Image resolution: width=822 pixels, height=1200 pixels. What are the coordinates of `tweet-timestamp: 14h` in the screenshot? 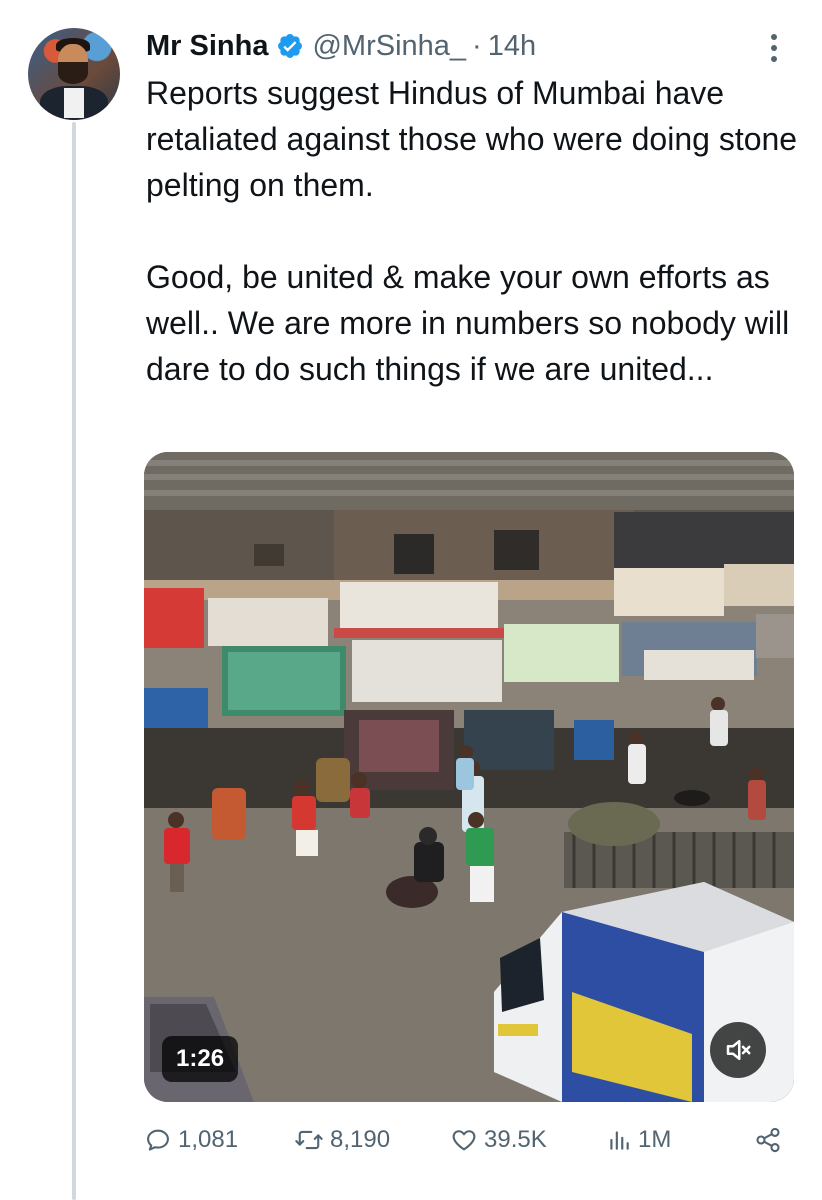 It's located at (512, 46).